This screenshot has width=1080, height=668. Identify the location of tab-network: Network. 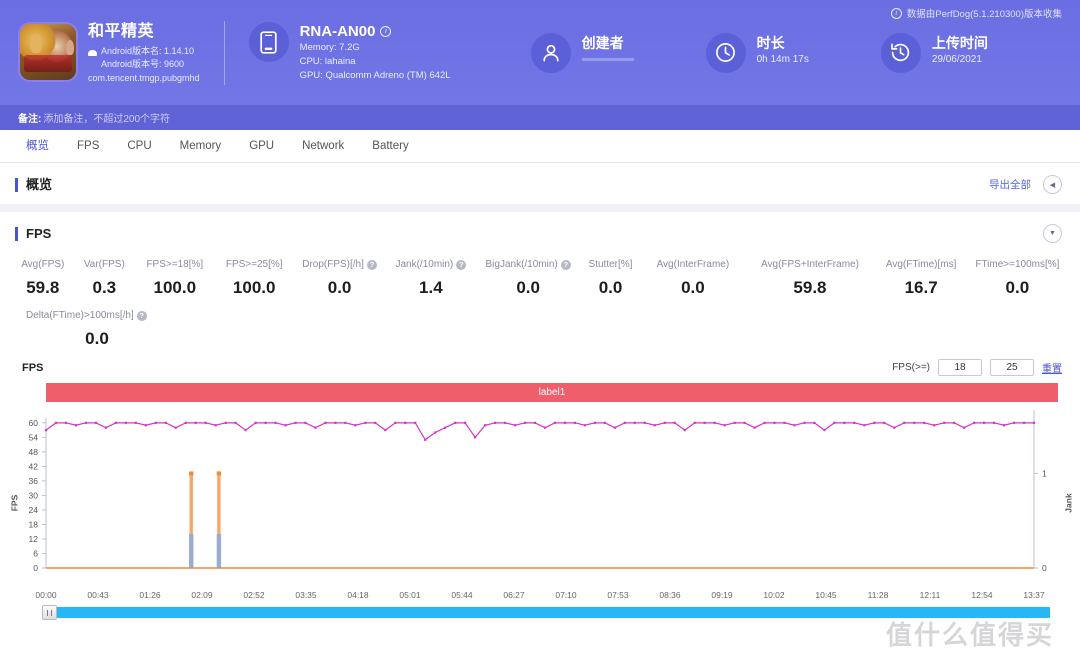
(323, 146).